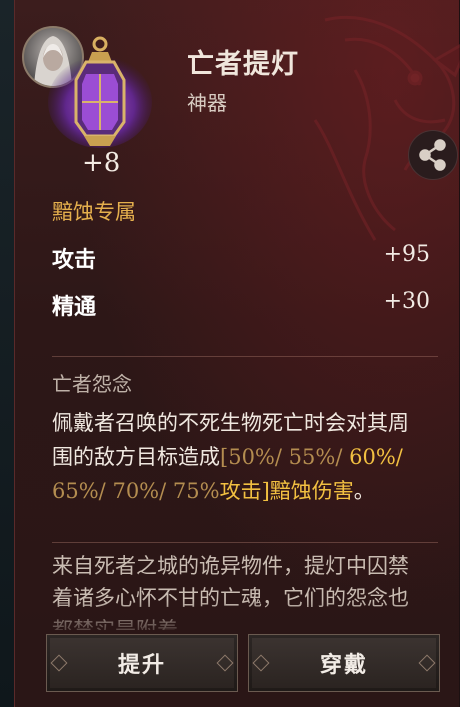  What do you see at coordinates (241, 304) in the screenshot?
I see `stat-row-mastery: 精通 +30` at bounding box center [241, 304].